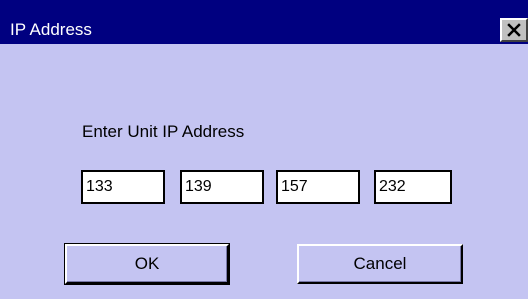  What do you see at coordinates (413, 187) in the screenshot?
I see `ip-octet-4-input` at bounding box center [413, 187].